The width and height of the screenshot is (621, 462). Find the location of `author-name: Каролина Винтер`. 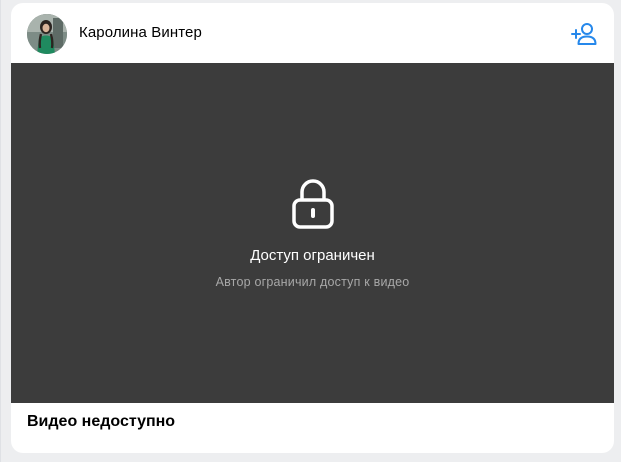

author-name: Каролина Винтер is located at coordinates (140, 32).